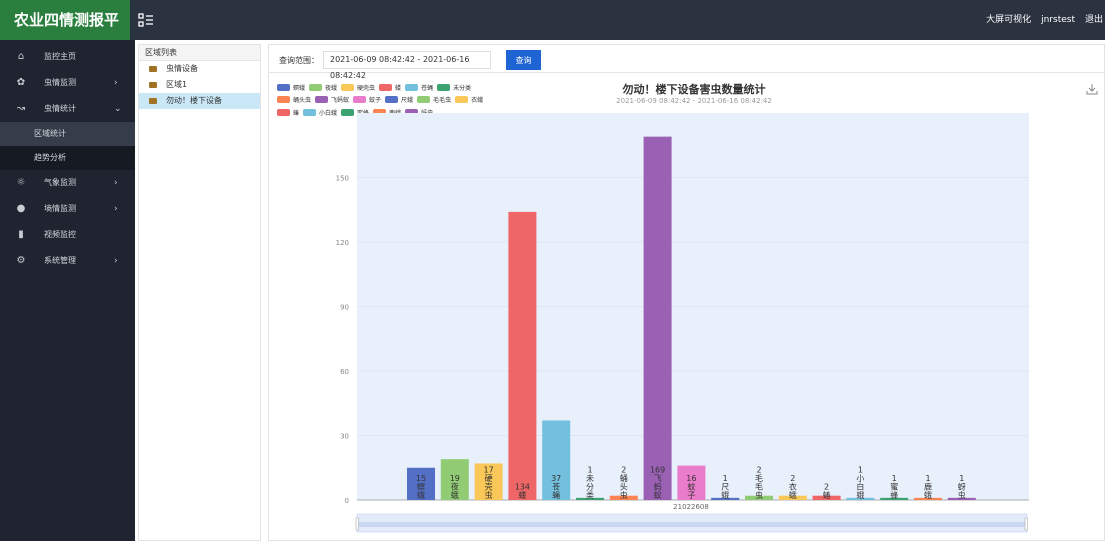  I want to click on query-label: 查询范围：, so click(299, 60).